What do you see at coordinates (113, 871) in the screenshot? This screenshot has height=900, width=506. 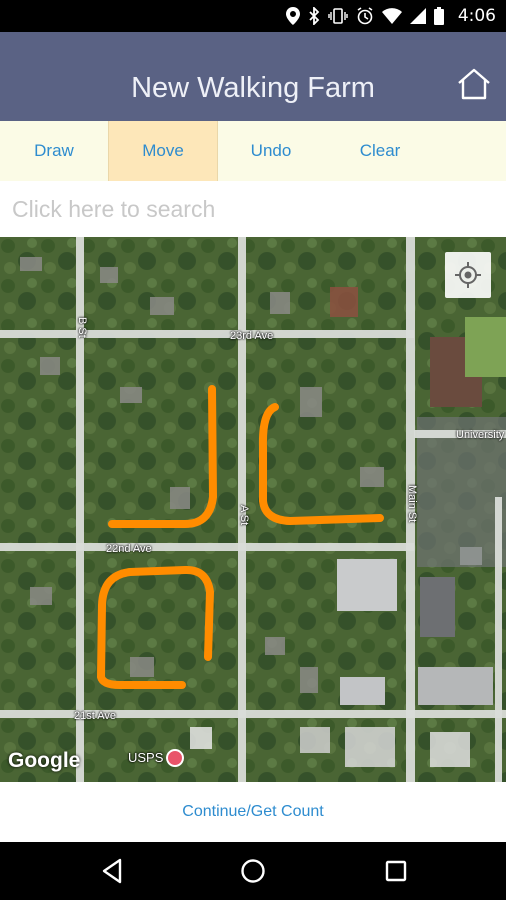 I see `back-icon` at bounding box center [113, 871].